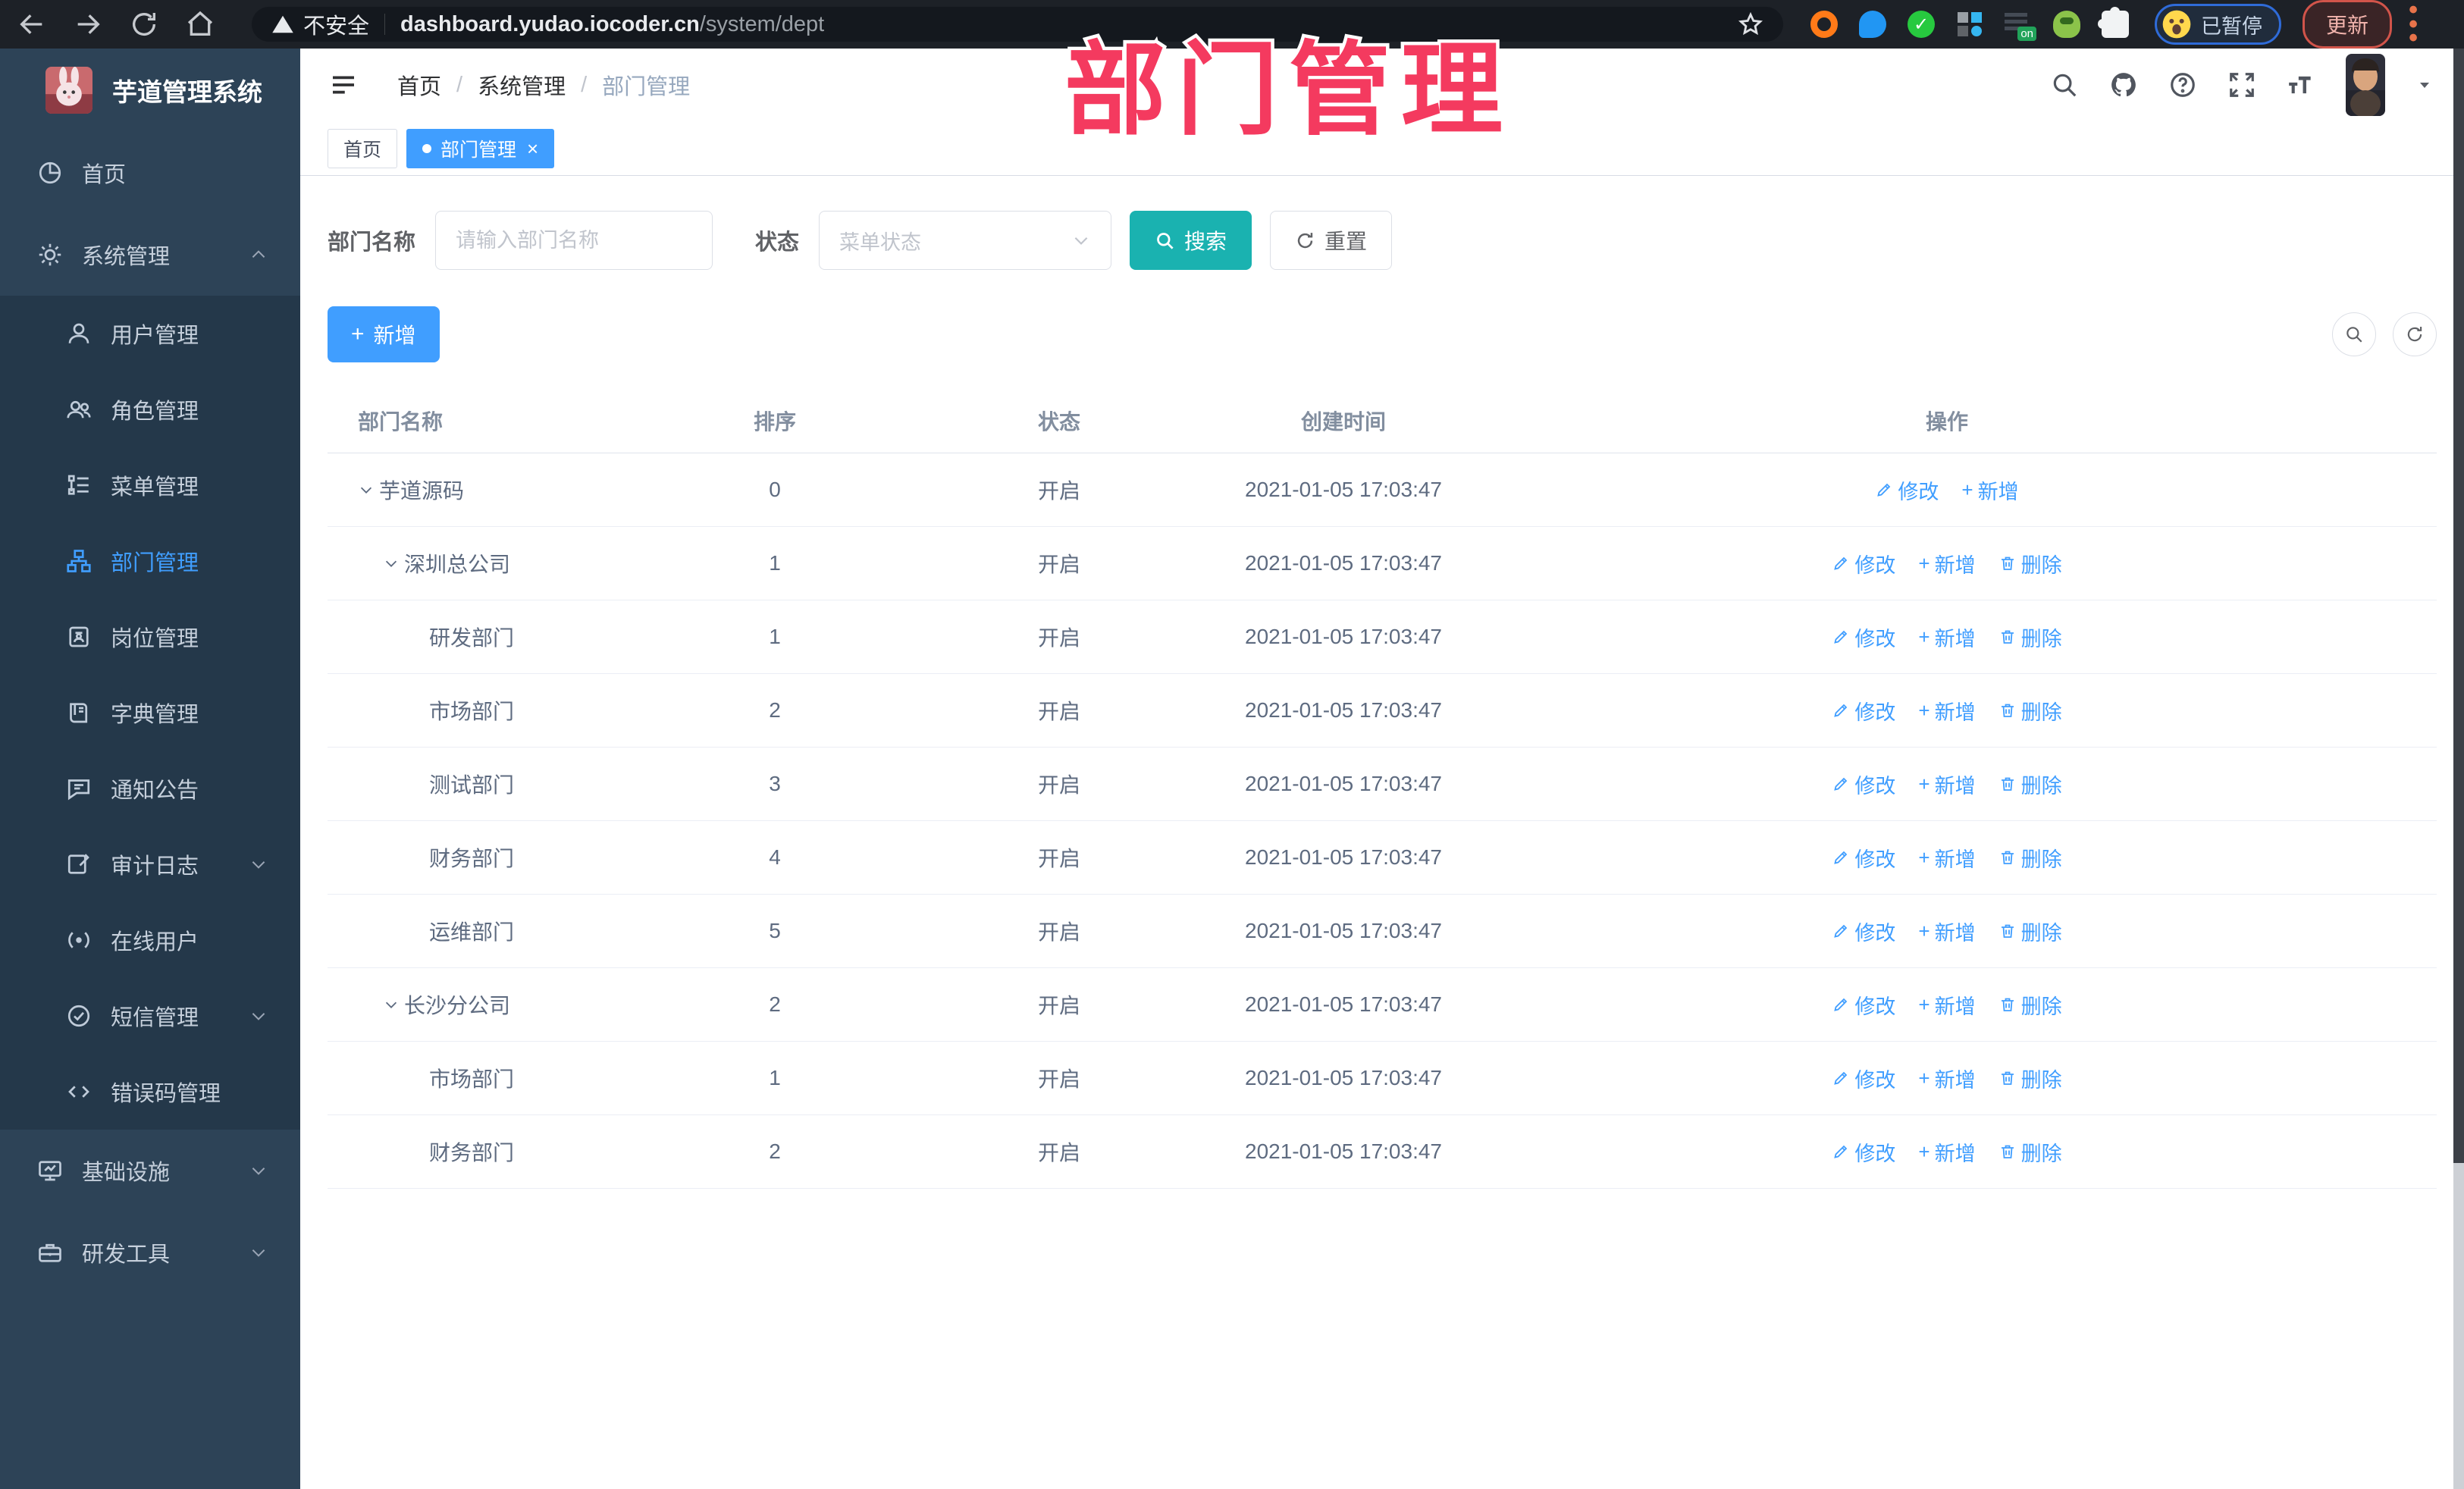  What do you see at coordinates (495, 563) in the screenshot?
I see `dept-name-cell: 深圳总公司` at bounding box center [495, 563].